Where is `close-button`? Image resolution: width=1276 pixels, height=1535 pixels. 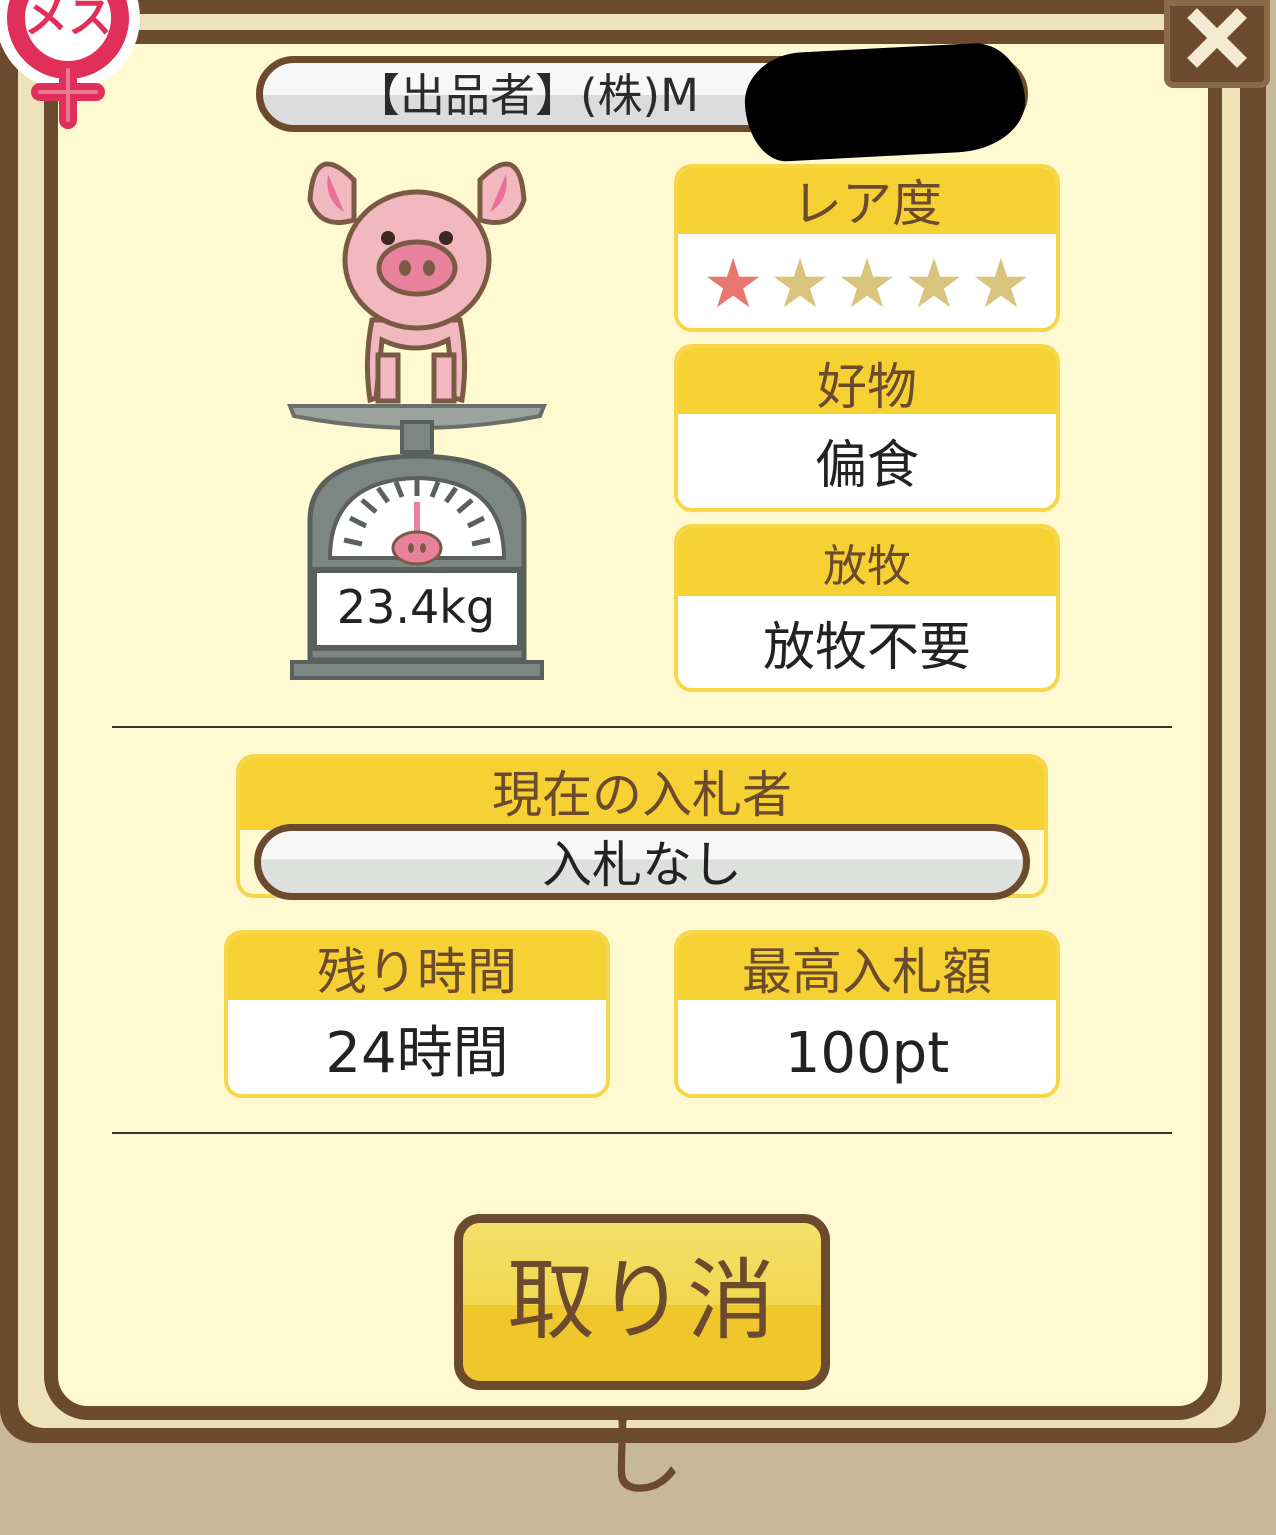 close-button is located at coordinates (1217, 44).